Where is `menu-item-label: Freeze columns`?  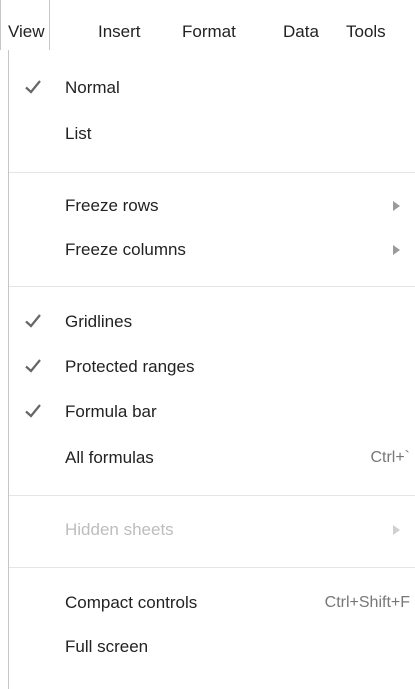 menu-item-label: Freeze columns is located at coordinates (125, 249).